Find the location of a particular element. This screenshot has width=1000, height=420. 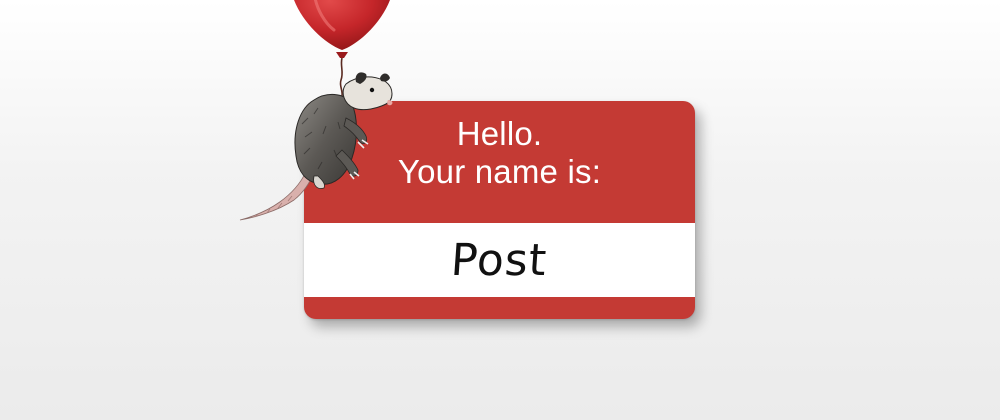

name-field: Post is located at coordinates (499, 260).